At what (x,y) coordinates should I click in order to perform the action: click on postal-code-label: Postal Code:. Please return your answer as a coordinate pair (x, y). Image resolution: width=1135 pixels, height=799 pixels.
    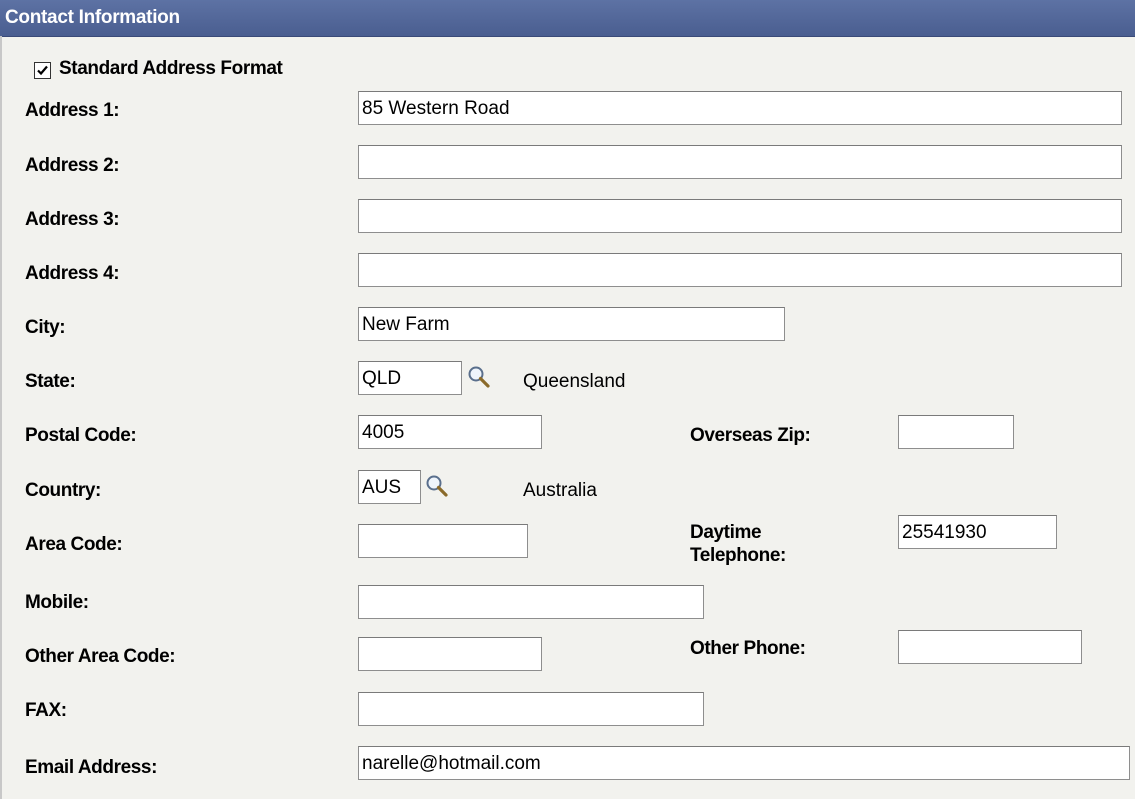
    Looking at the image, I should click on (81, 435).